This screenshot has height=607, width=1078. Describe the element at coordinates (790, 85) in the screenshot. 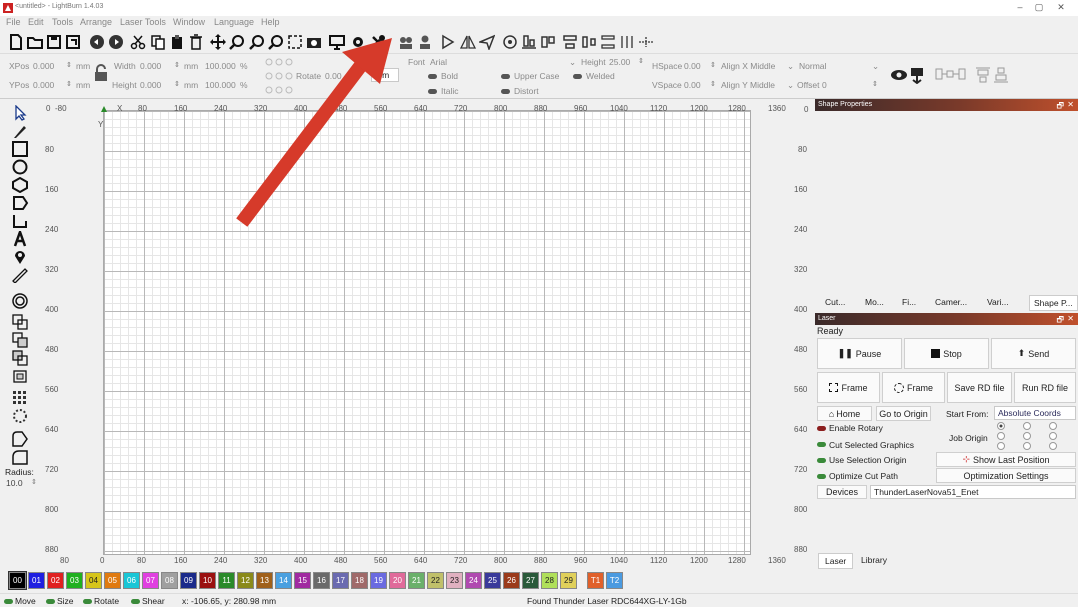

I see `align-y-chevron-icon: ⌄` at that location.